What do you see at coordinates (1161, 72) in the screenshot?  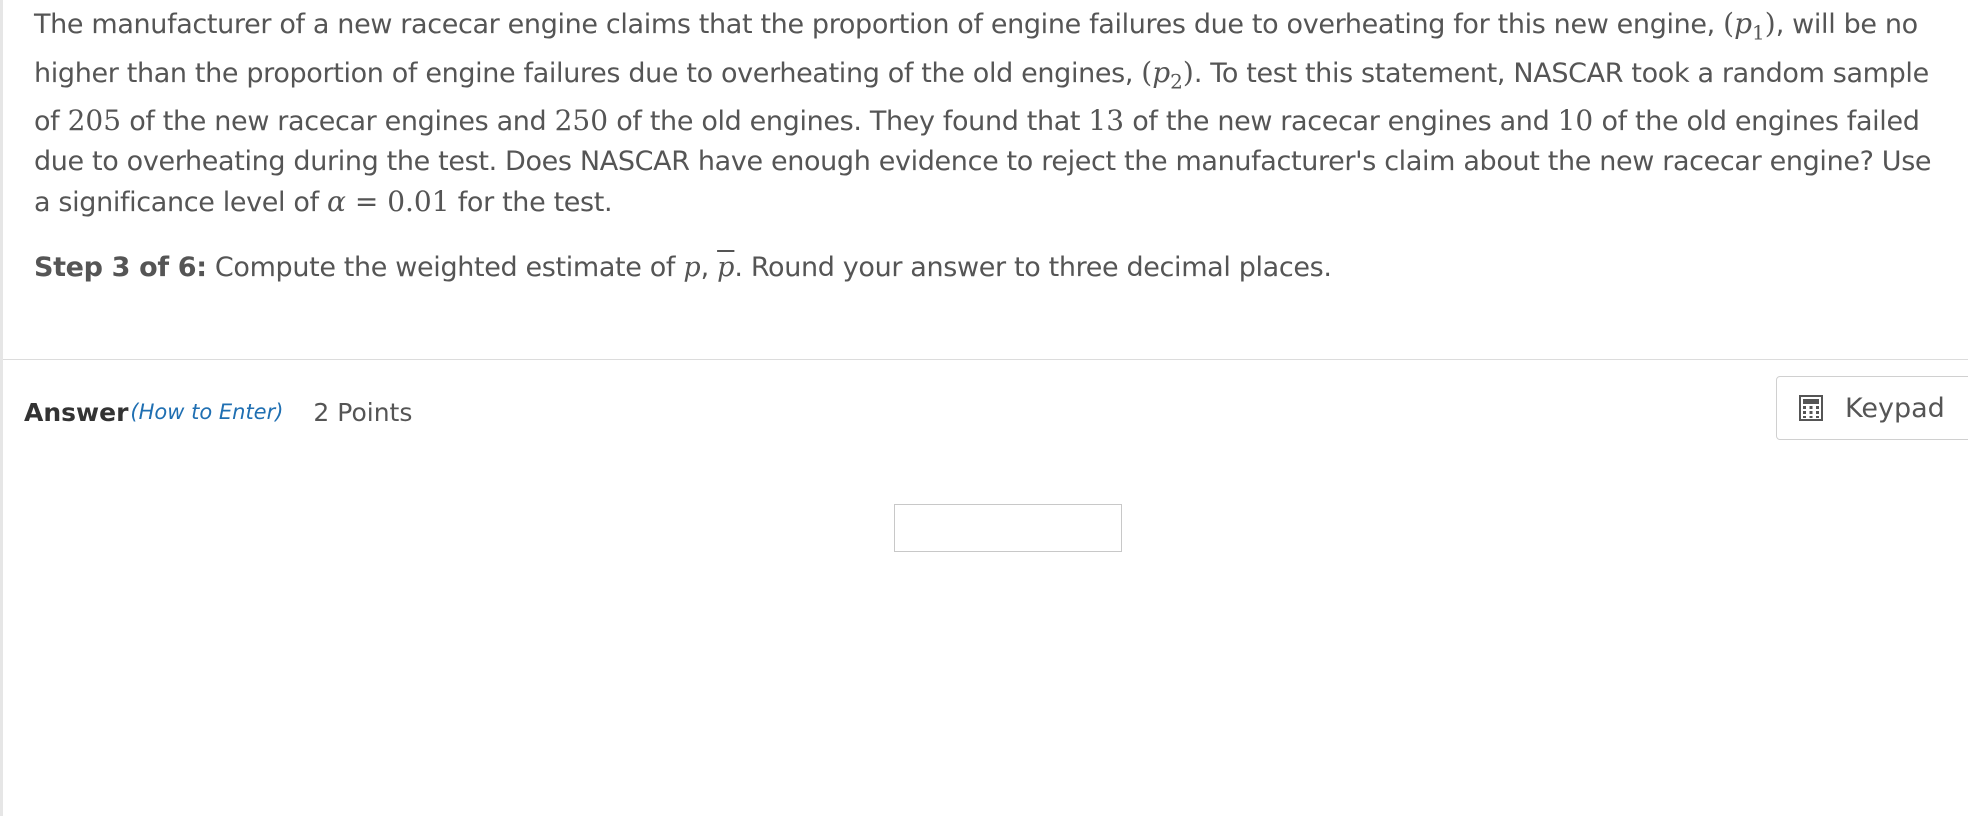 I see `p2-var: p` at bounding box center [1161, 72].